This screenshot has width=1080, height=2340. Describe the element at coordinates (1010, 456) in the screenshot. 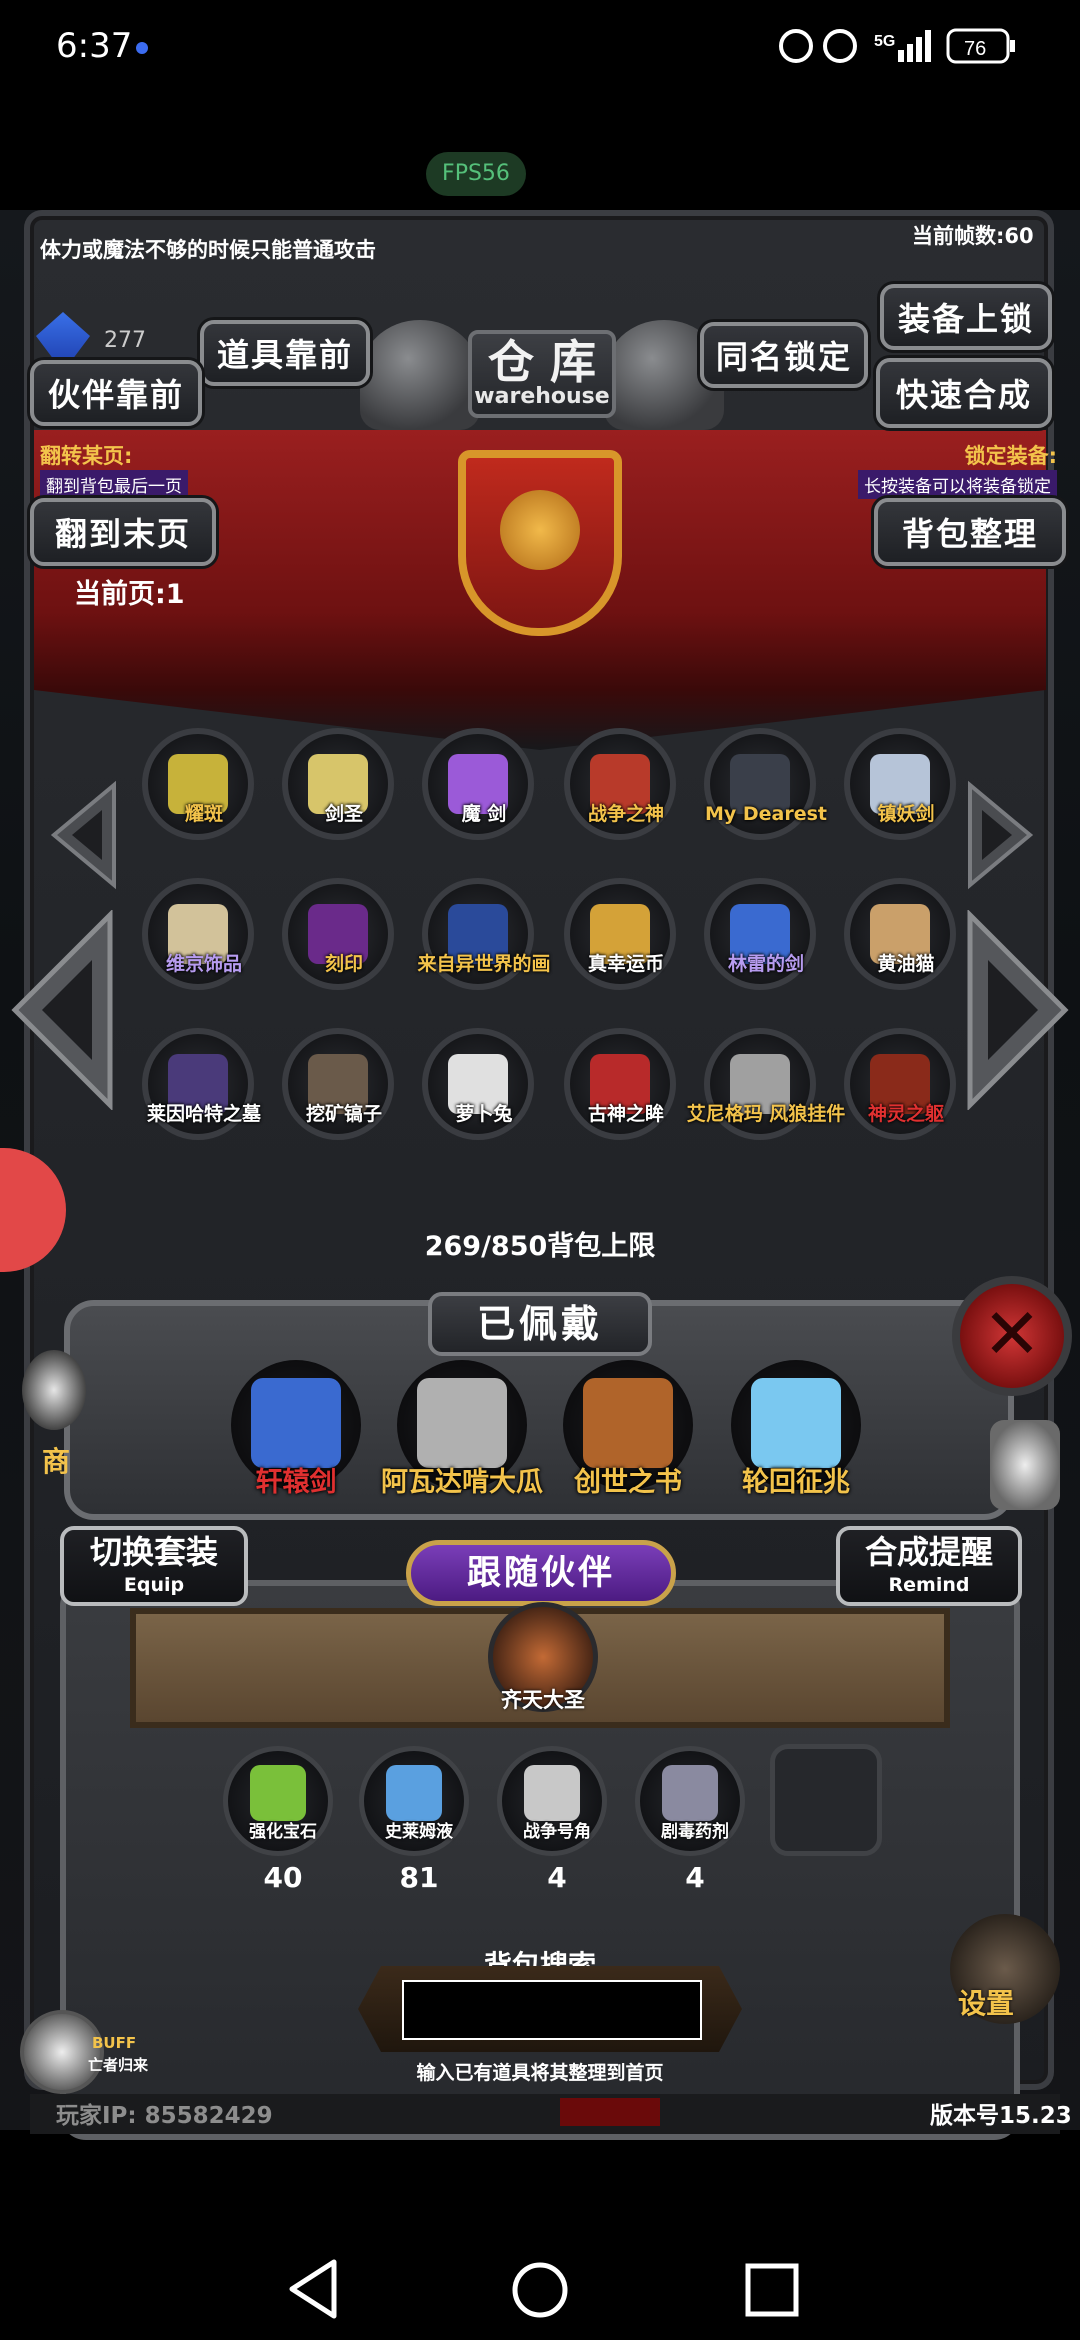

I see `lock-hint-title: 锁定装备:` at that location.